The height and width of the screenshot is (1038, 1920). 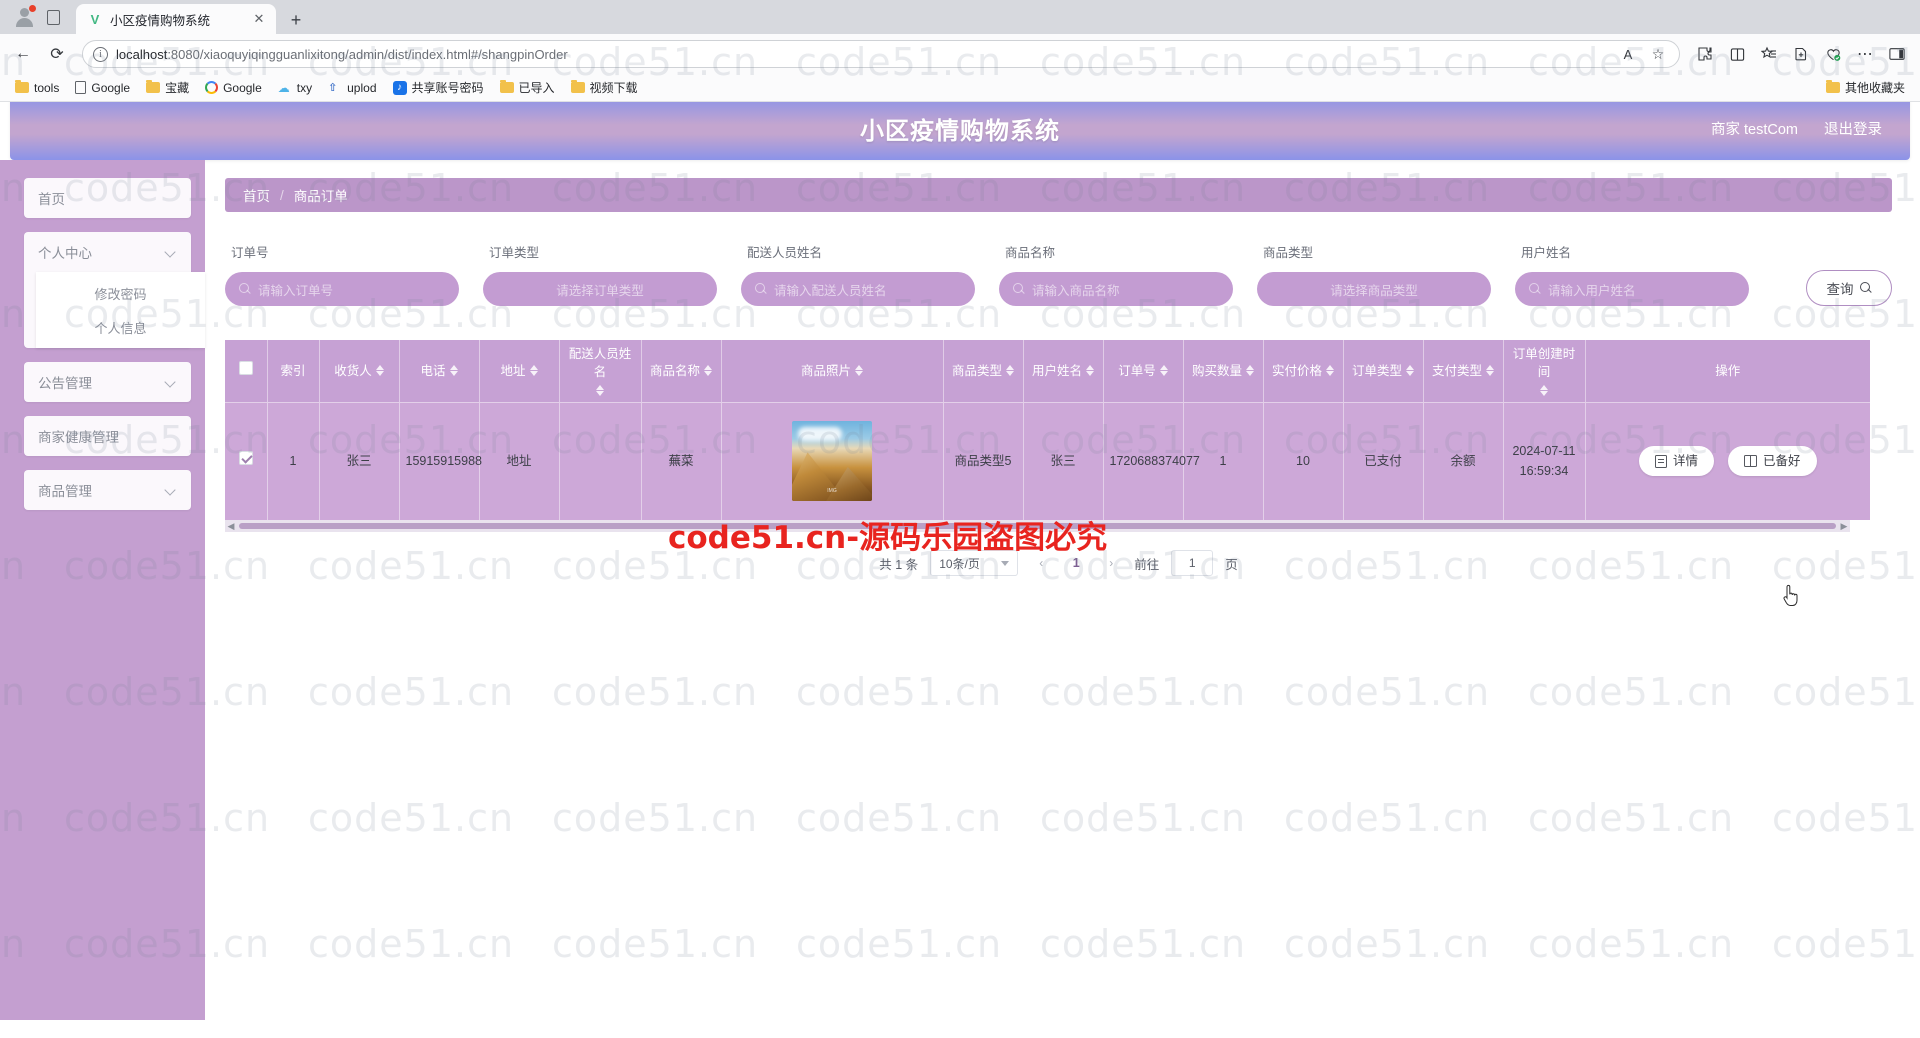 I want to click on site-info-icon: i, so click(x=100, y=54).